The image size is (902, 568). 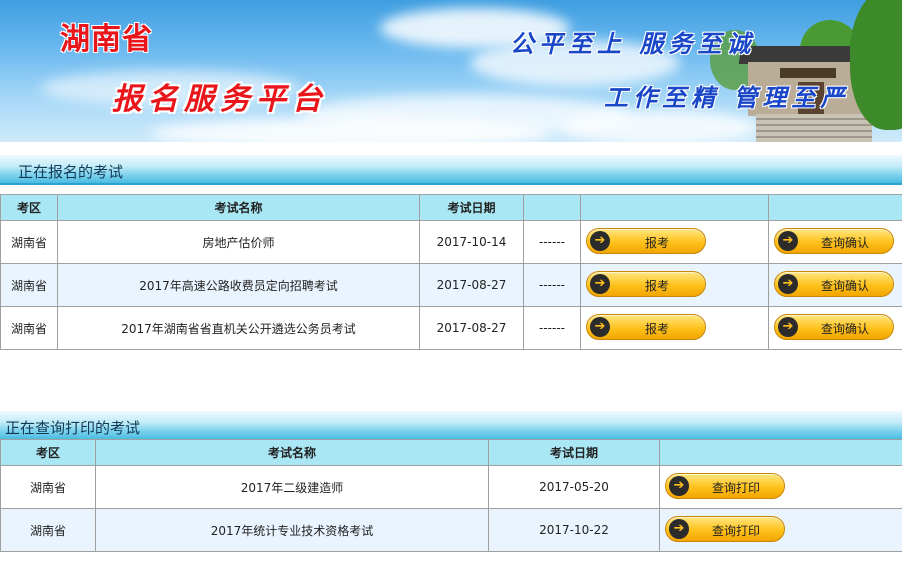 What do you see at coordinates (71, 172) in the screenshot?
I see `section-title: 正在报名的考试` at bounding box center [71, 172].